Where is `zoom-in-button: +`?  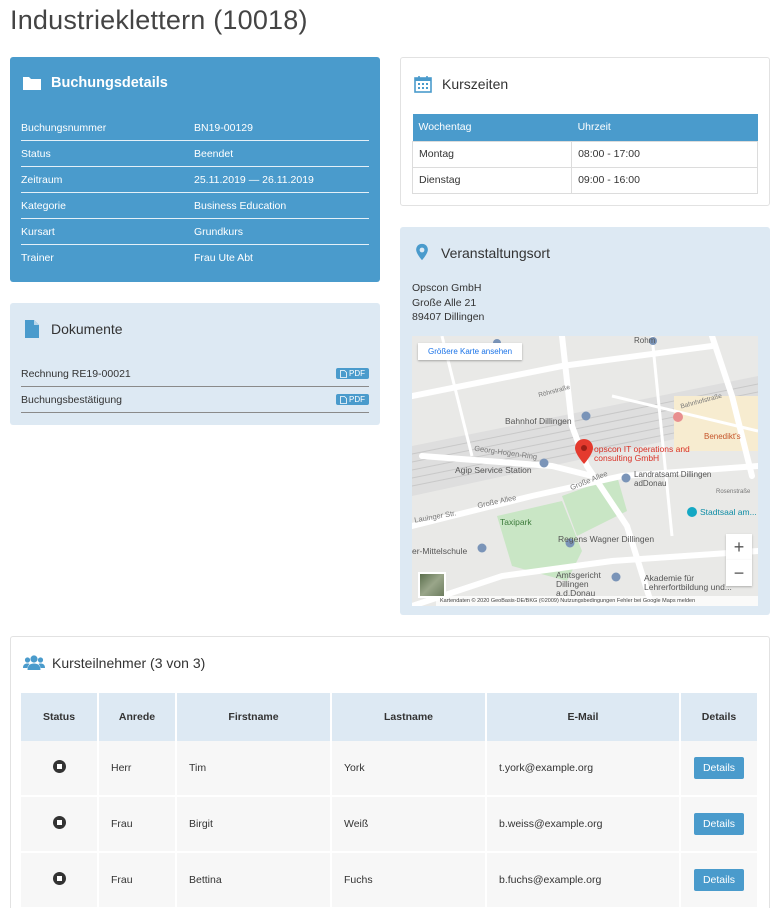 zoom-in-button: + is located at coordinates (739, 547).